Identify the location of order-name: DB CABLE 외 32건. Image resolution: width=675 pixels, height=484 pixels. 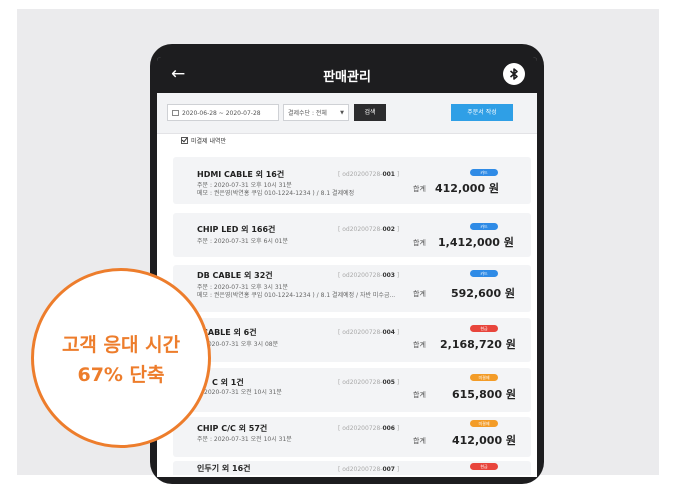
(235, 275).